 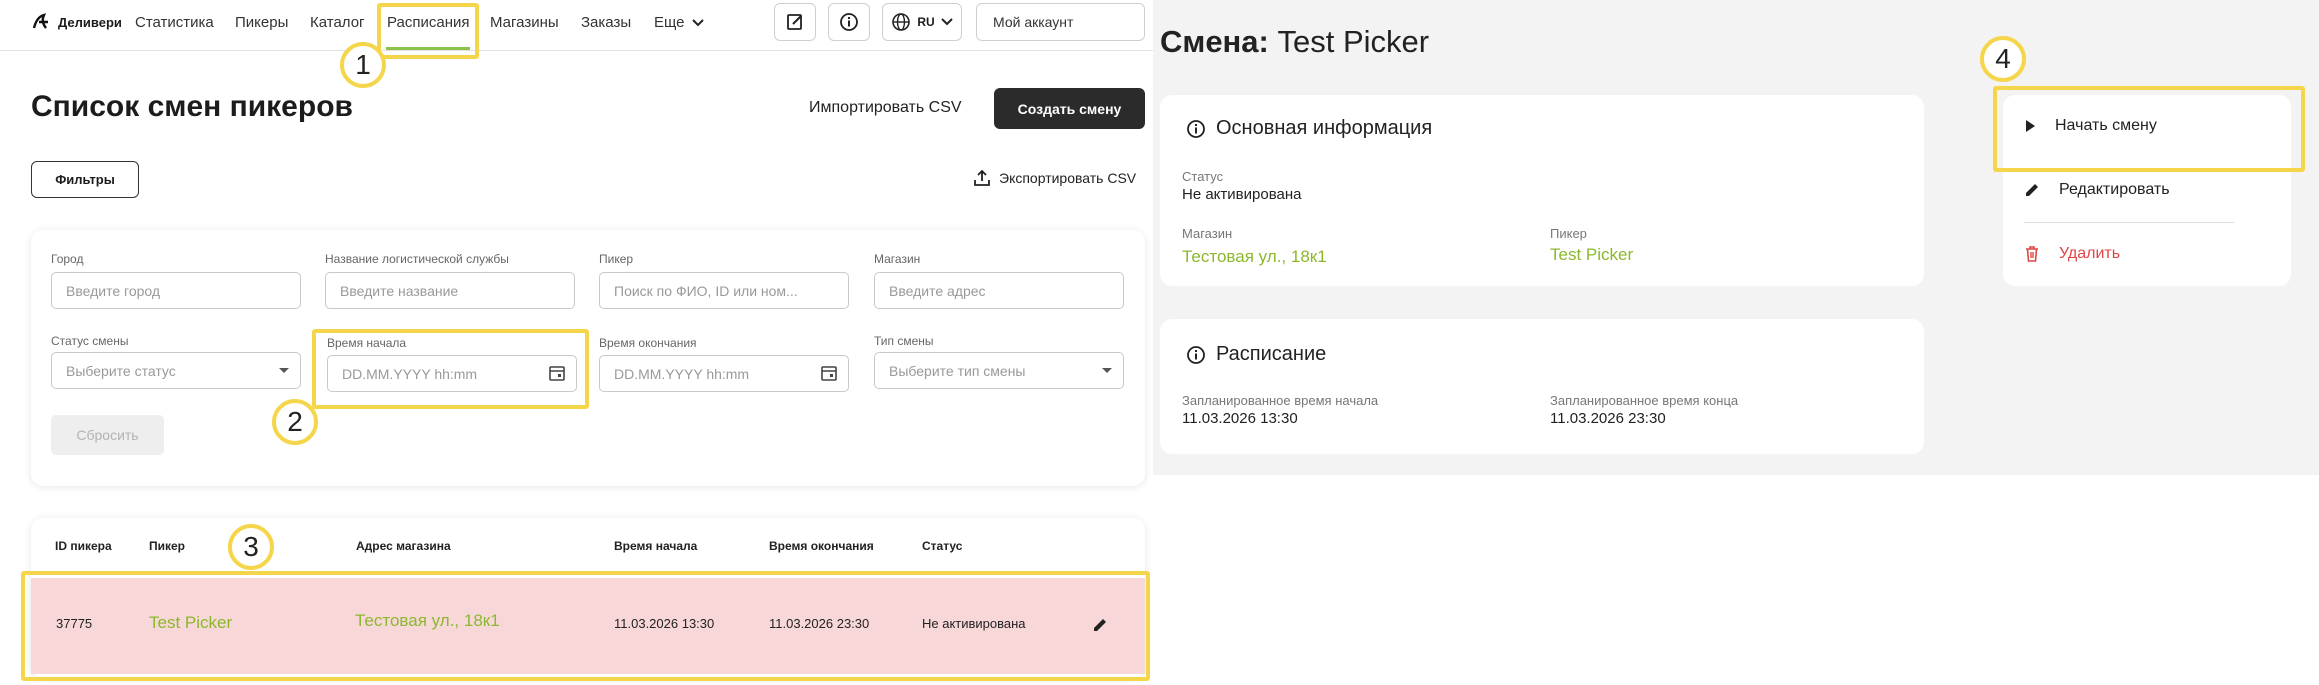 I want to click on delete-shift-button: Удалить, so click(x=2071, y=254).